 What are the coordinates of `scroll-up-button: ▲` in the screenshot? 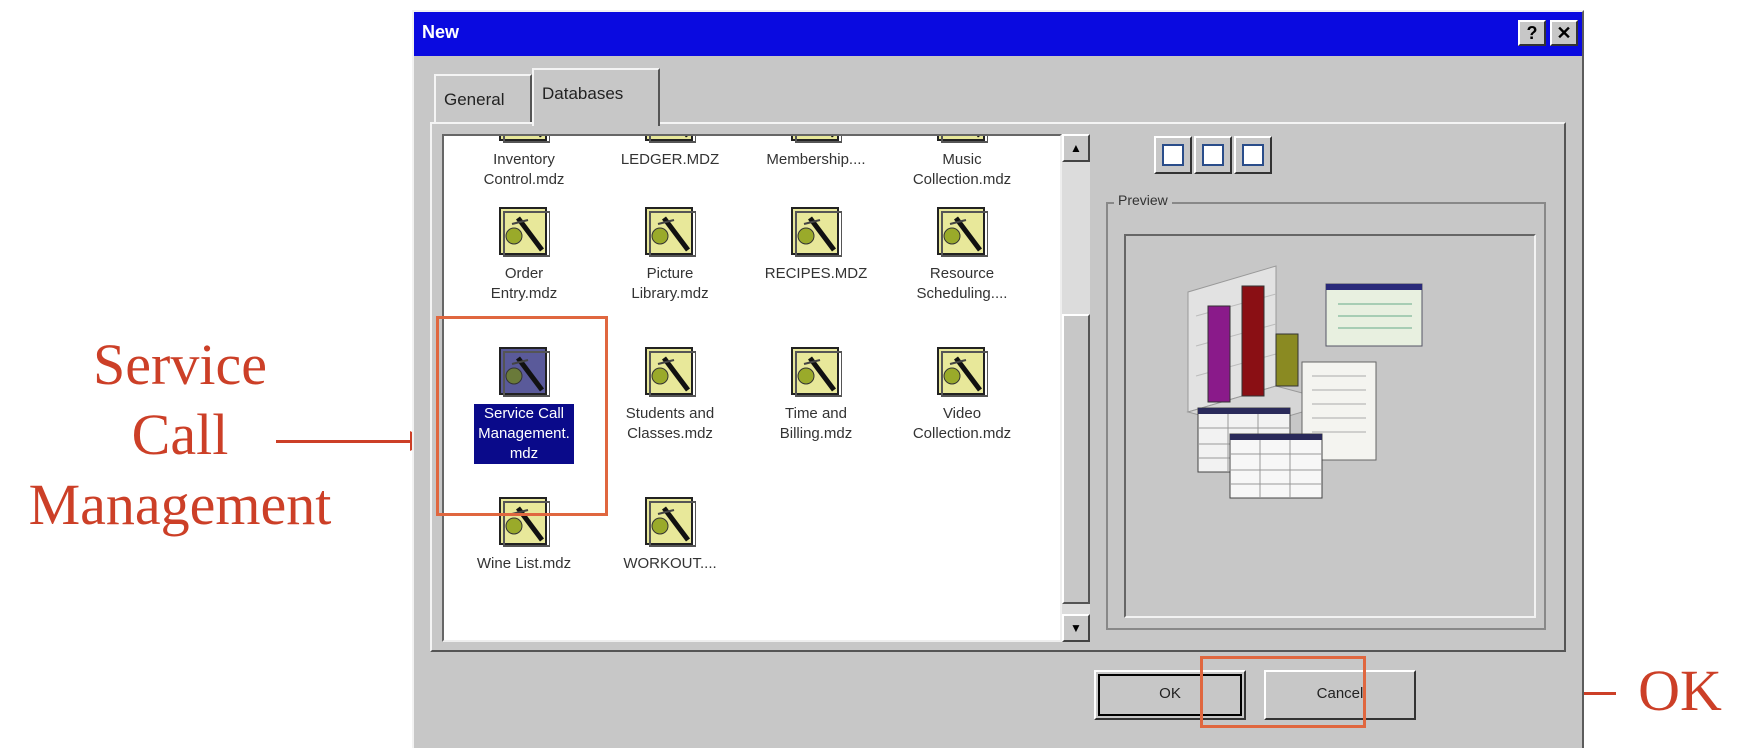 It's located at (1076, 148).